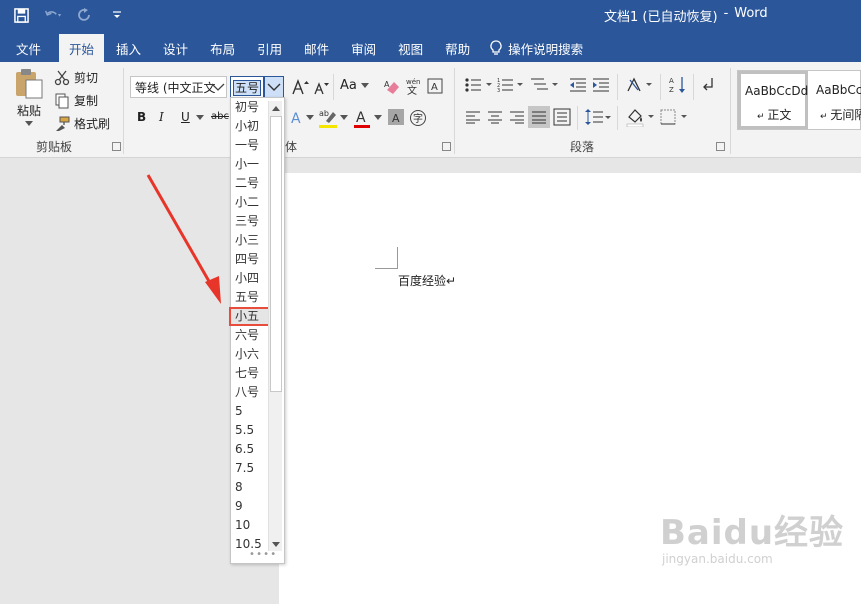 This screenshot has width=861, height=604. Describe the element at coordinates (578, 85) in the screenshot. I see `decrease-indent-button` at that location.